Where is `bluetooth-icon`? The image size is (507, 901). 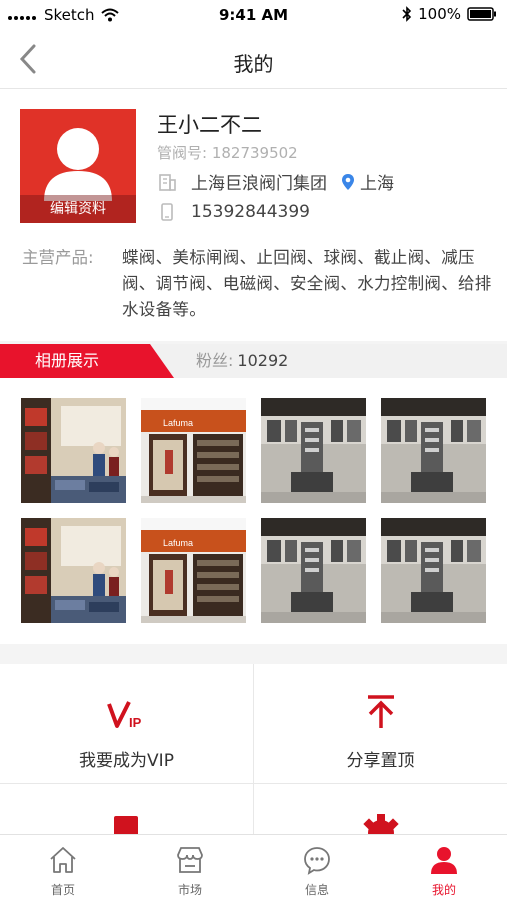
bluetooth-icon is located at coordinates (407, 14).